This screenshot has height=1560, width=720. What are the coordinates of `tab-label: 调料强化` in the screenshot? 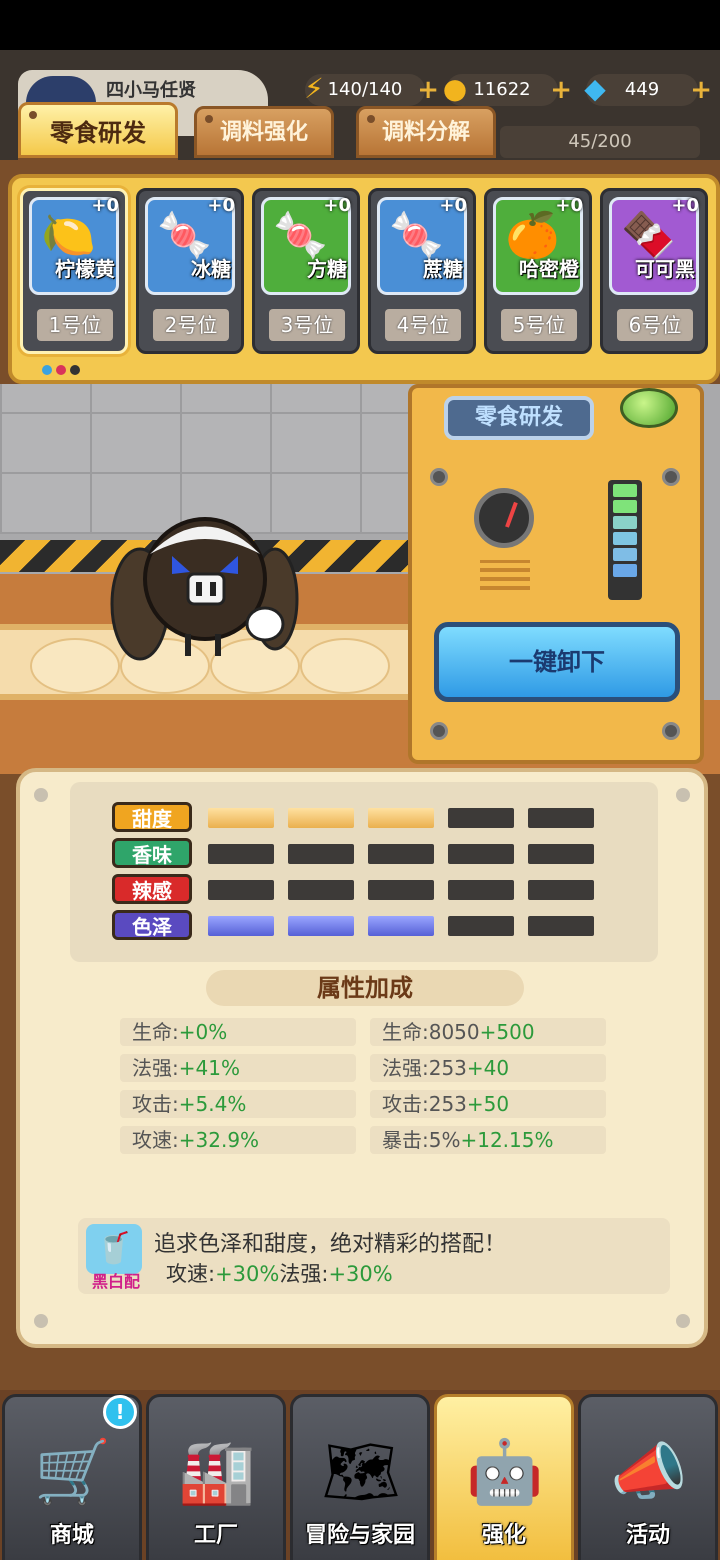 It's located at (263, 132).